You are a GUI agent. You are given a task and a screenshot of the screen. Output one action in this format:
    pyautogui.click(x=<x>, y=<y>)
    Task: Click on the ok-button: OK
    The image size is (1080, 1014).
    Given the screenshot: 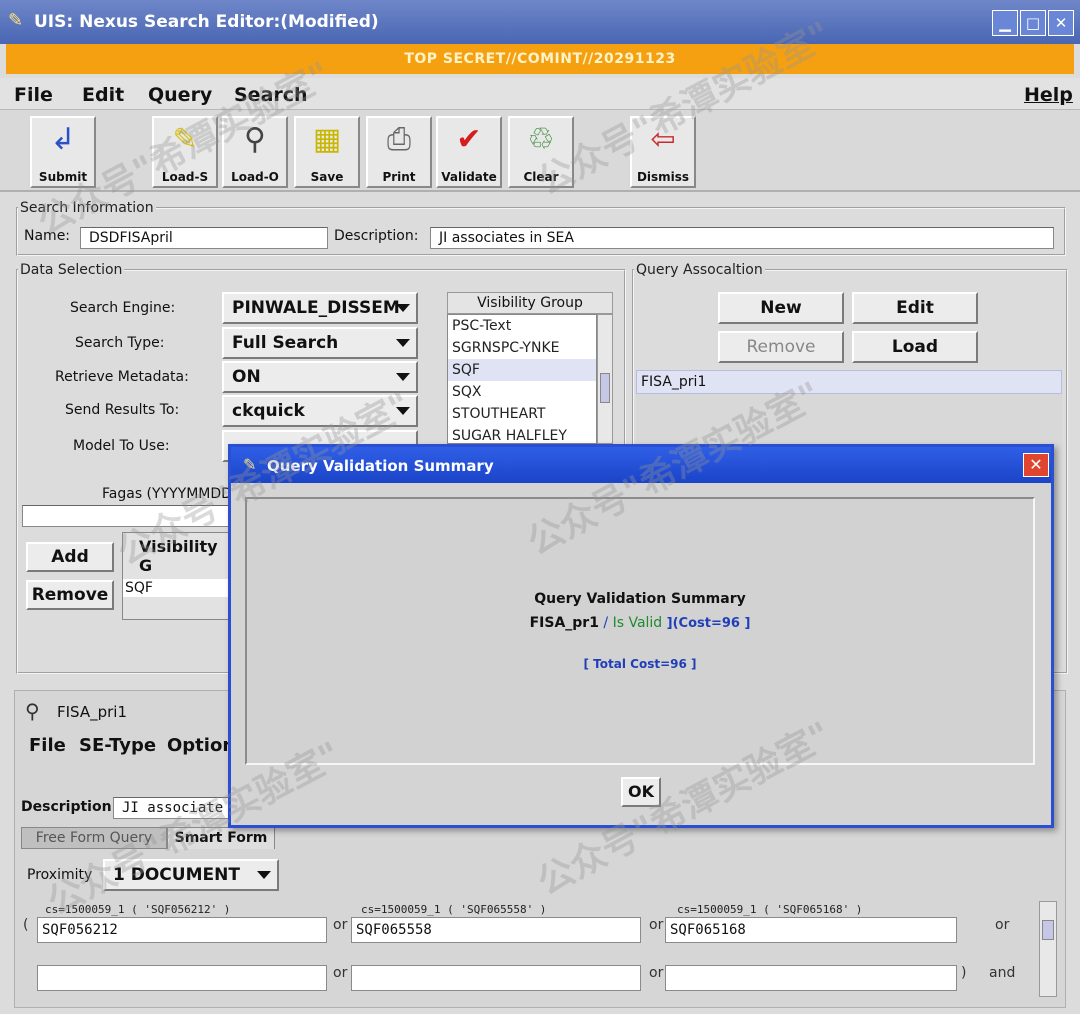 What is the action you would take?
    pyautogui.click(x=641, y=792)
    